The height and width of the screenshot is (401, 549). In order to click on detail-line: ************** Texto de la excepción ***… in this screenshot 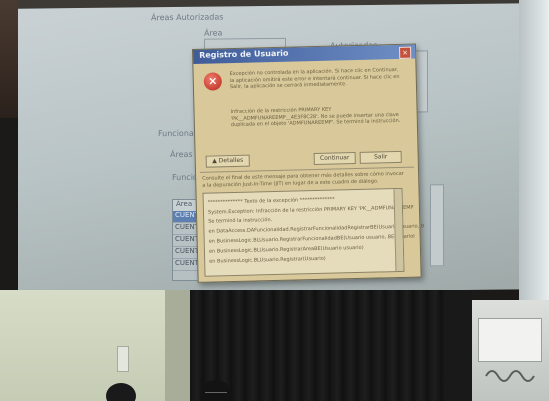, I will do `click(271, 201)`.